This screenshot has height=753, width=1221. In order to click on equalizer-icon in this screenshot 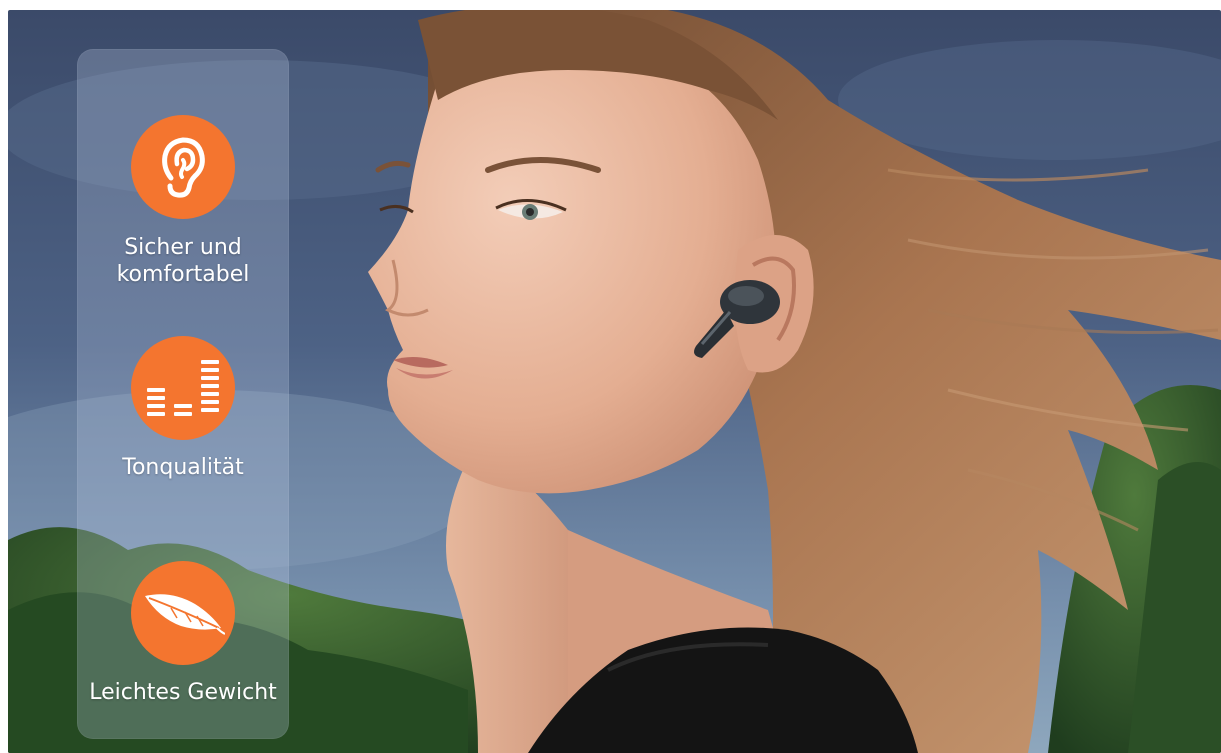, I will do `click(183, 388)`.